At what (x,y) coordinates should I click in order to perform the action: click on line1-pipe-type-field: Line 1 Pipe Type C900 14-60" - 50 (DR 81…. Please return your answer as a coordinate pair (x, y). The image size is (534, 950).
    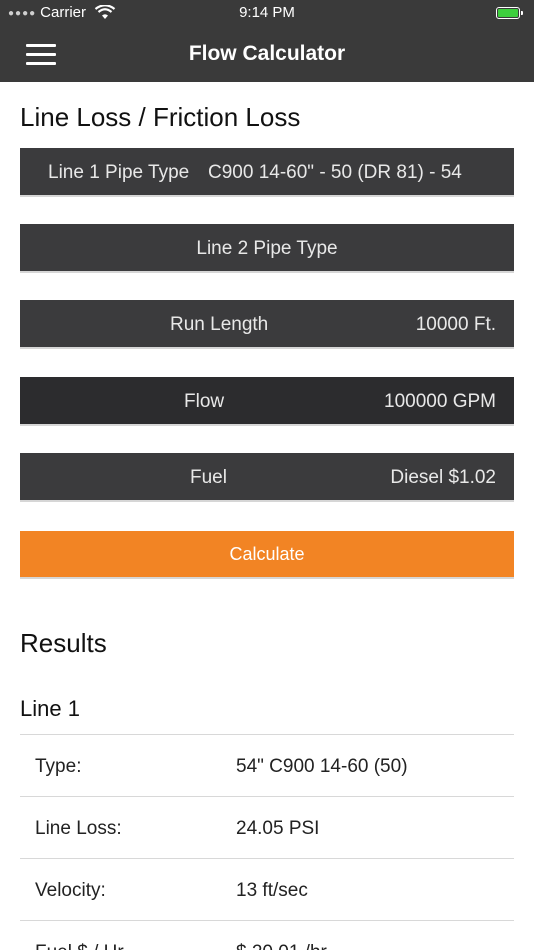
    Looking at the image, I should click on (267, 172).